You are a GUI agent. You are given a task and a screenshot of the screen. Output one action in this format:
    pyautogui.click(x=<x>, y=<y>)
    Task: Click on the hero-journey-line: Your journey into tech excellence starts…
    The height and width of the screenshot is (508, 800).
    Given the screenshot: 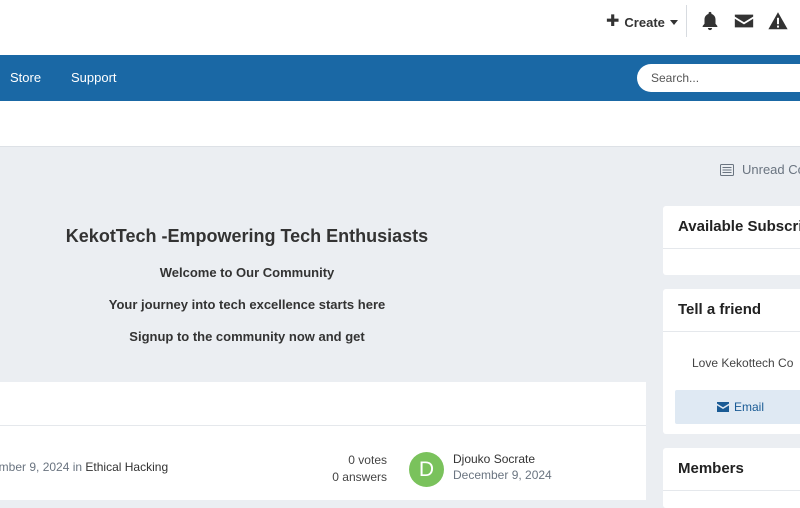 What is the action you would take?
    pyautogui.click(x=247, y=304)
    